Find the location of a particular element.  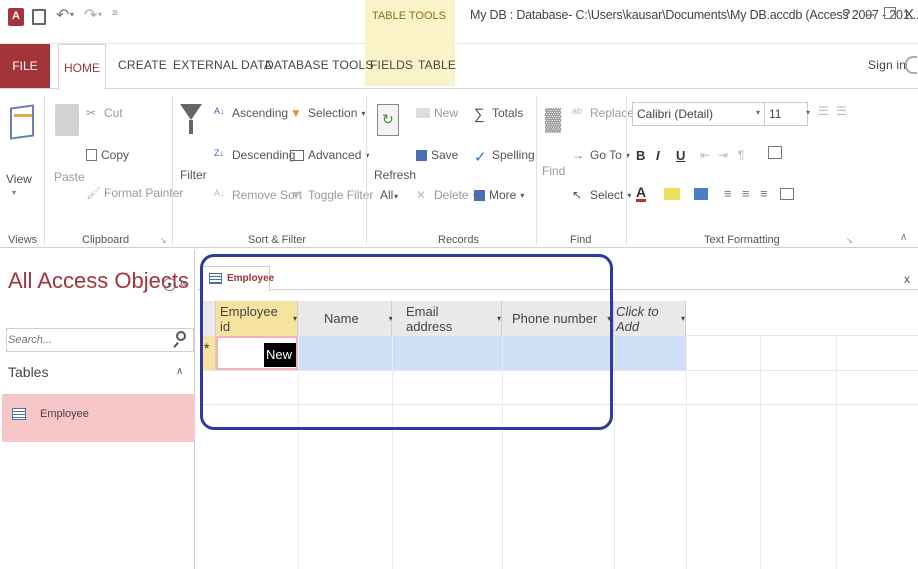

records-group-label: Records is located at coordinates (458, 240).